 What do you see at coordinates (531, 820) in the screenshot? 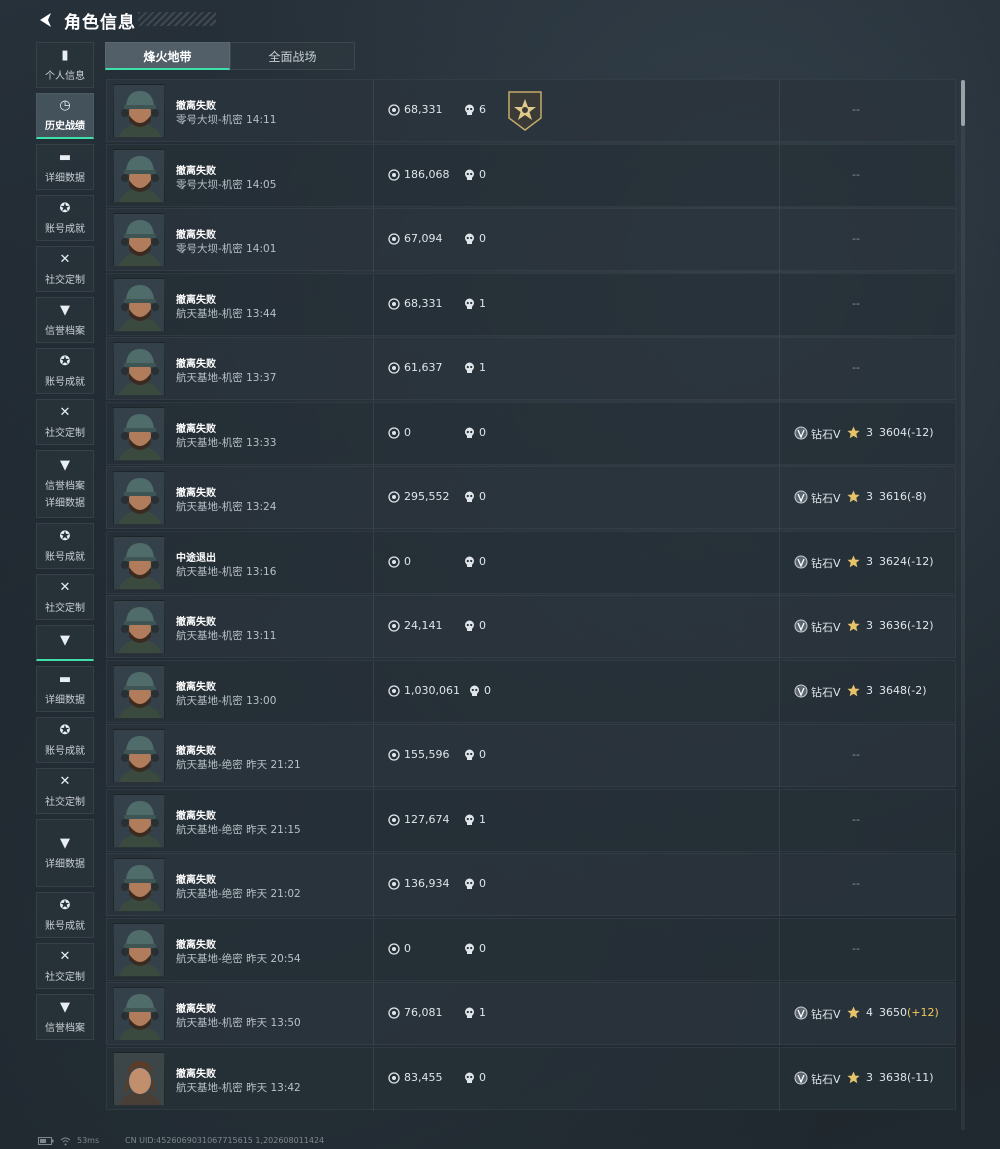
I see `match-row: 撤离失败 航天基地-绝密 昨天 21:15 127,674 1 --` at bounding box center [531, 820].